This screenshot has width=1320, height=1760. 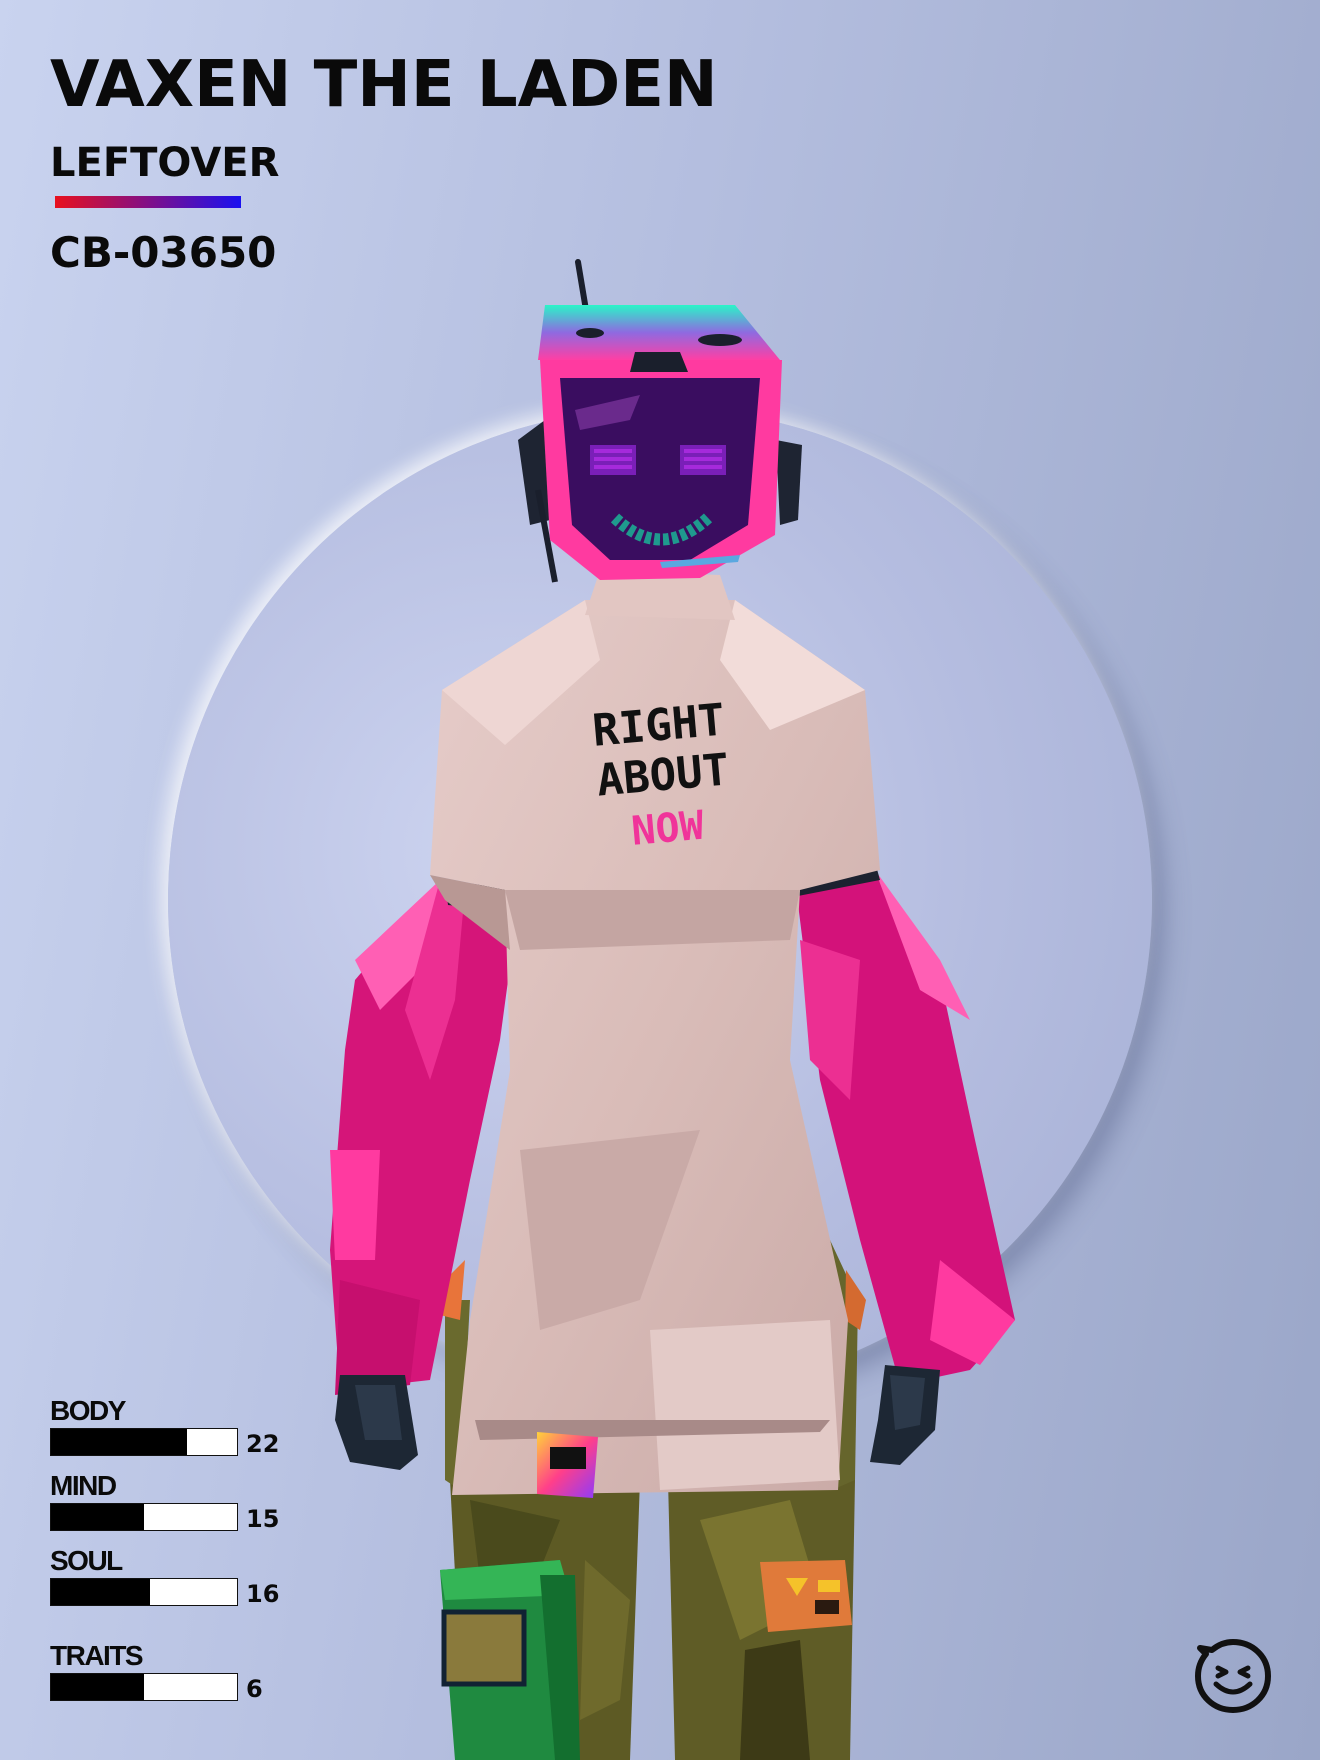 I want to click on glove-right, so click(x=905, y=1415).